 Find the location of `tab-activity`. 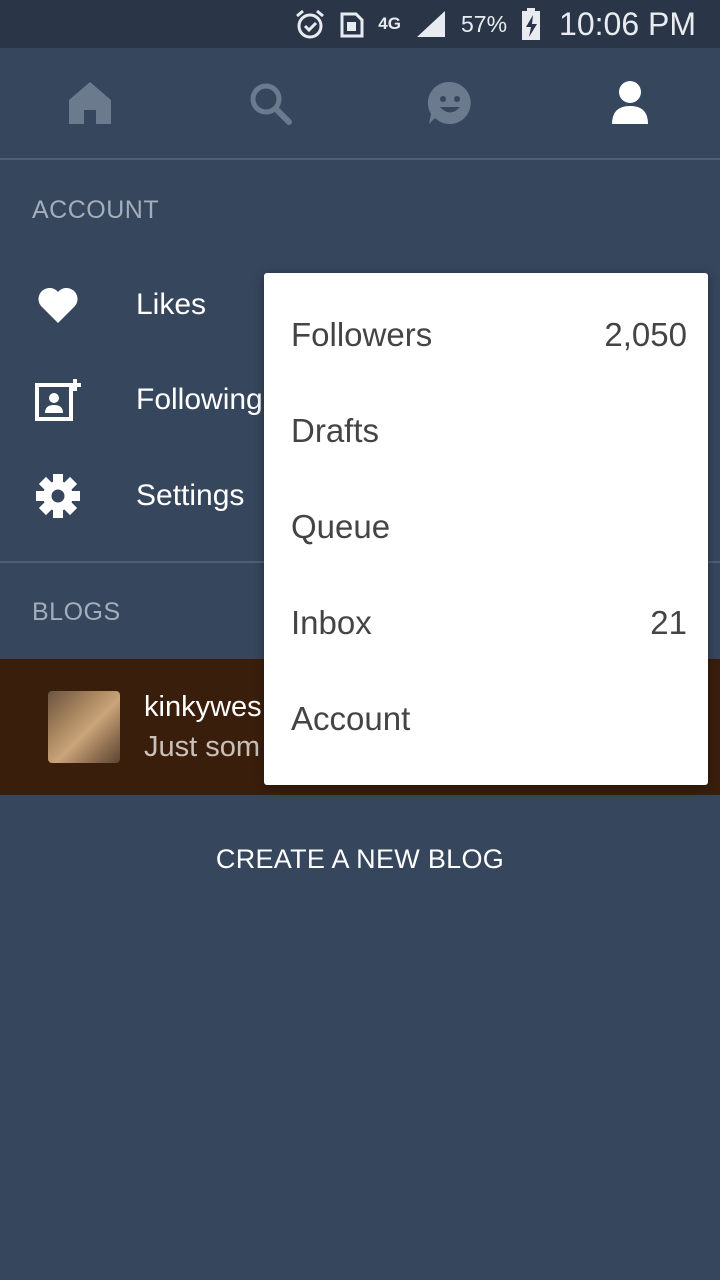

tab-activity is located at coordinates (450, 103).